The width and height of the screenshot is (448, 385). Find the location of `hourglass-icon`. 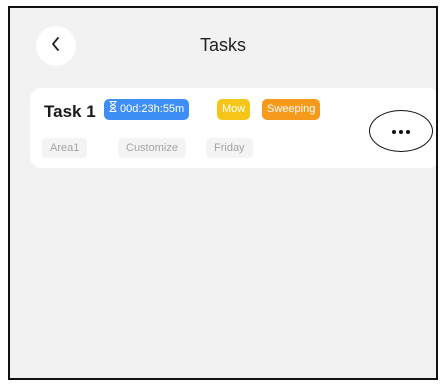

hourglass-icon is located at coordinates (113, 109).